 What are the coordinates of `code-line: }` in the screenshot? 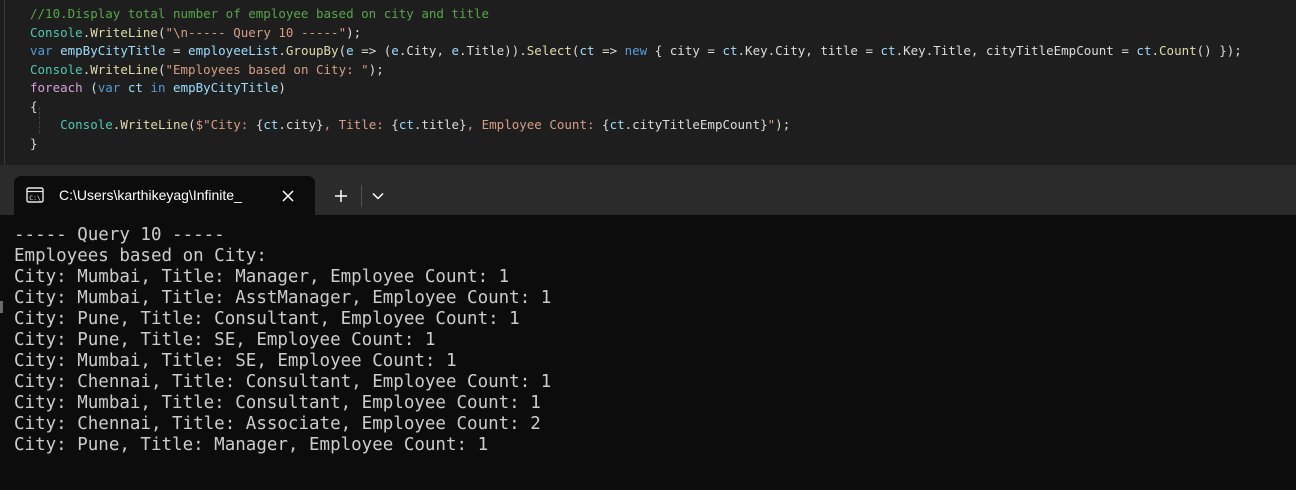 It's located at (34, 143).